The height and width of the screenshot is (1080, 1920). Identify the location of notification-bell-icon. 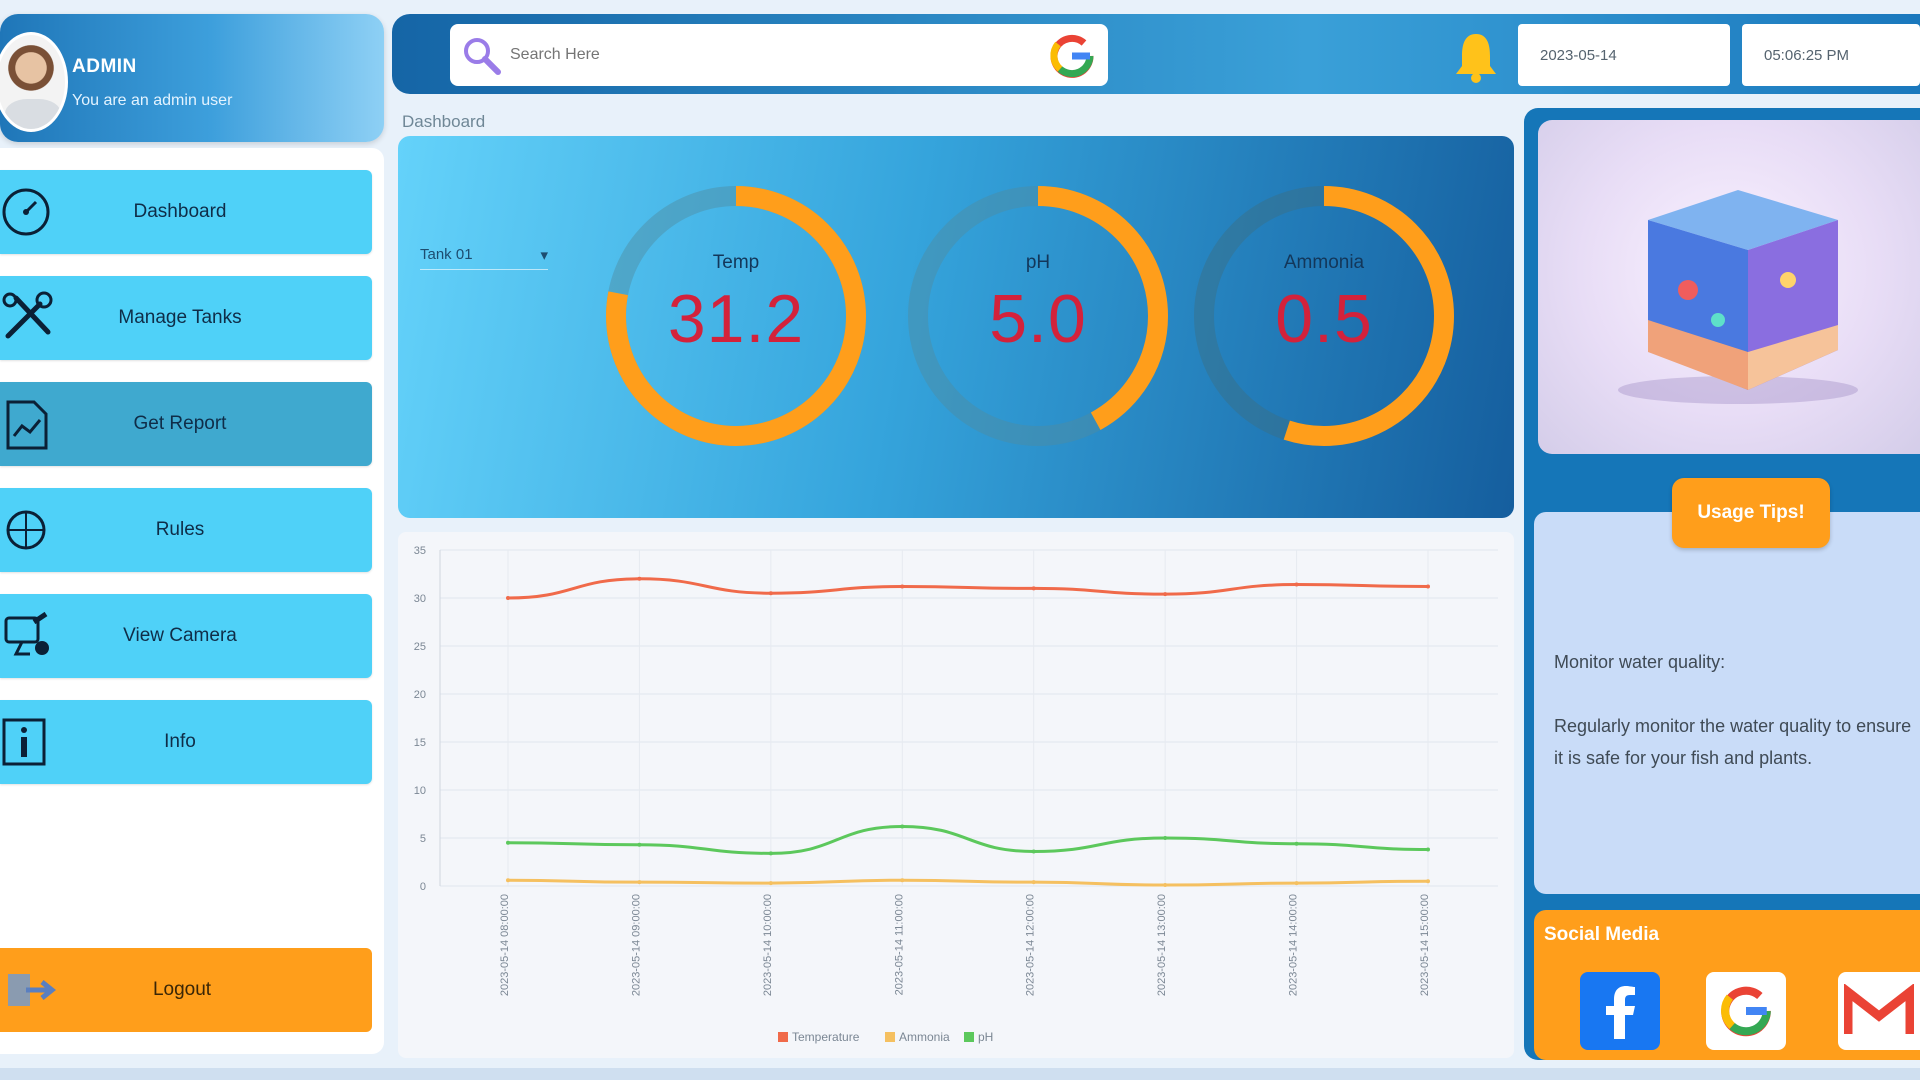
(1476, 59).